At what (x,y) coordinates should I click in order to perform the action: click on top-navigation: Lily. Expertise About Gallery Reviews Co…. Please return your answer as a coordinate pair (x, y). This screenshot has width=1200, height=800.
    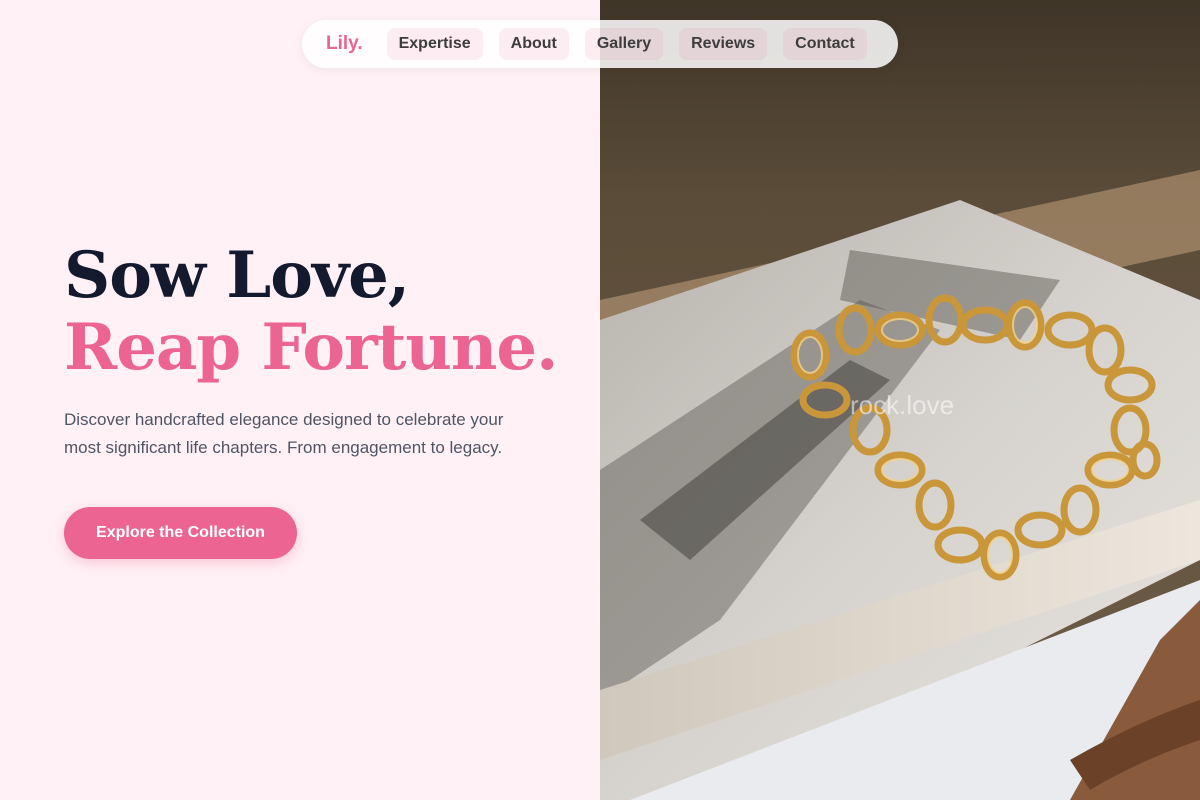
    Looking at the image, I should click on (600, 44).